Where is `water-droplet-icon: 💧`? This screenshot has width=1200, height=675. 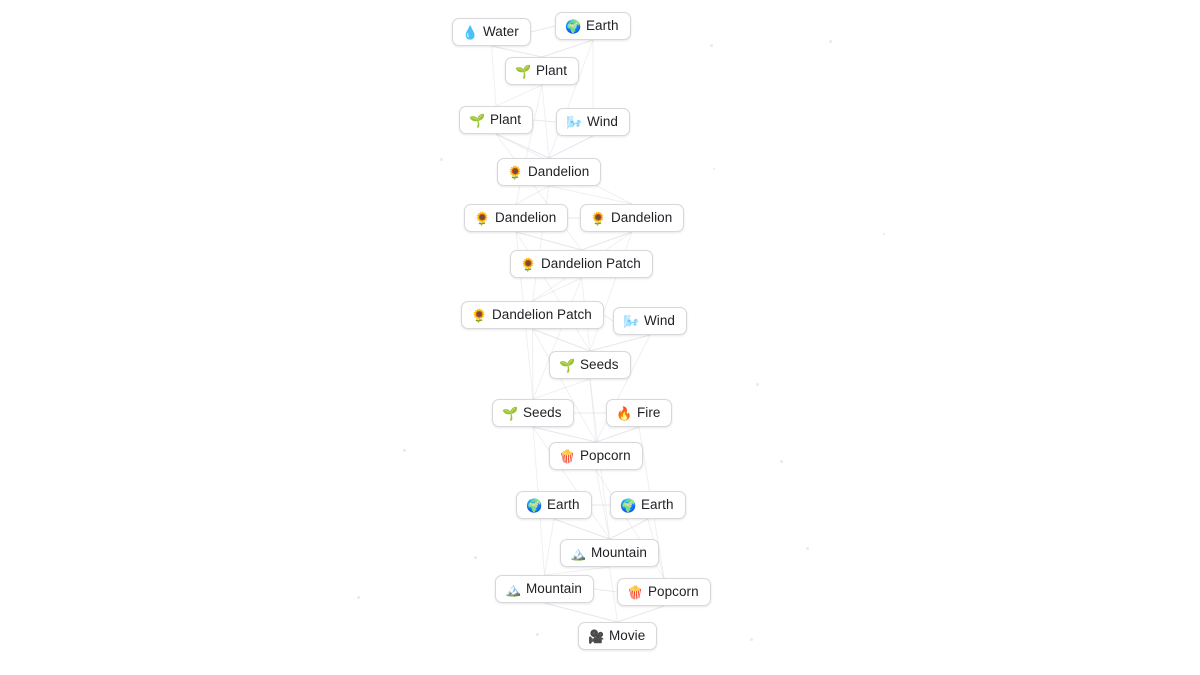
water-droplet-icon: 💧 is located at coordinates (470, 32).